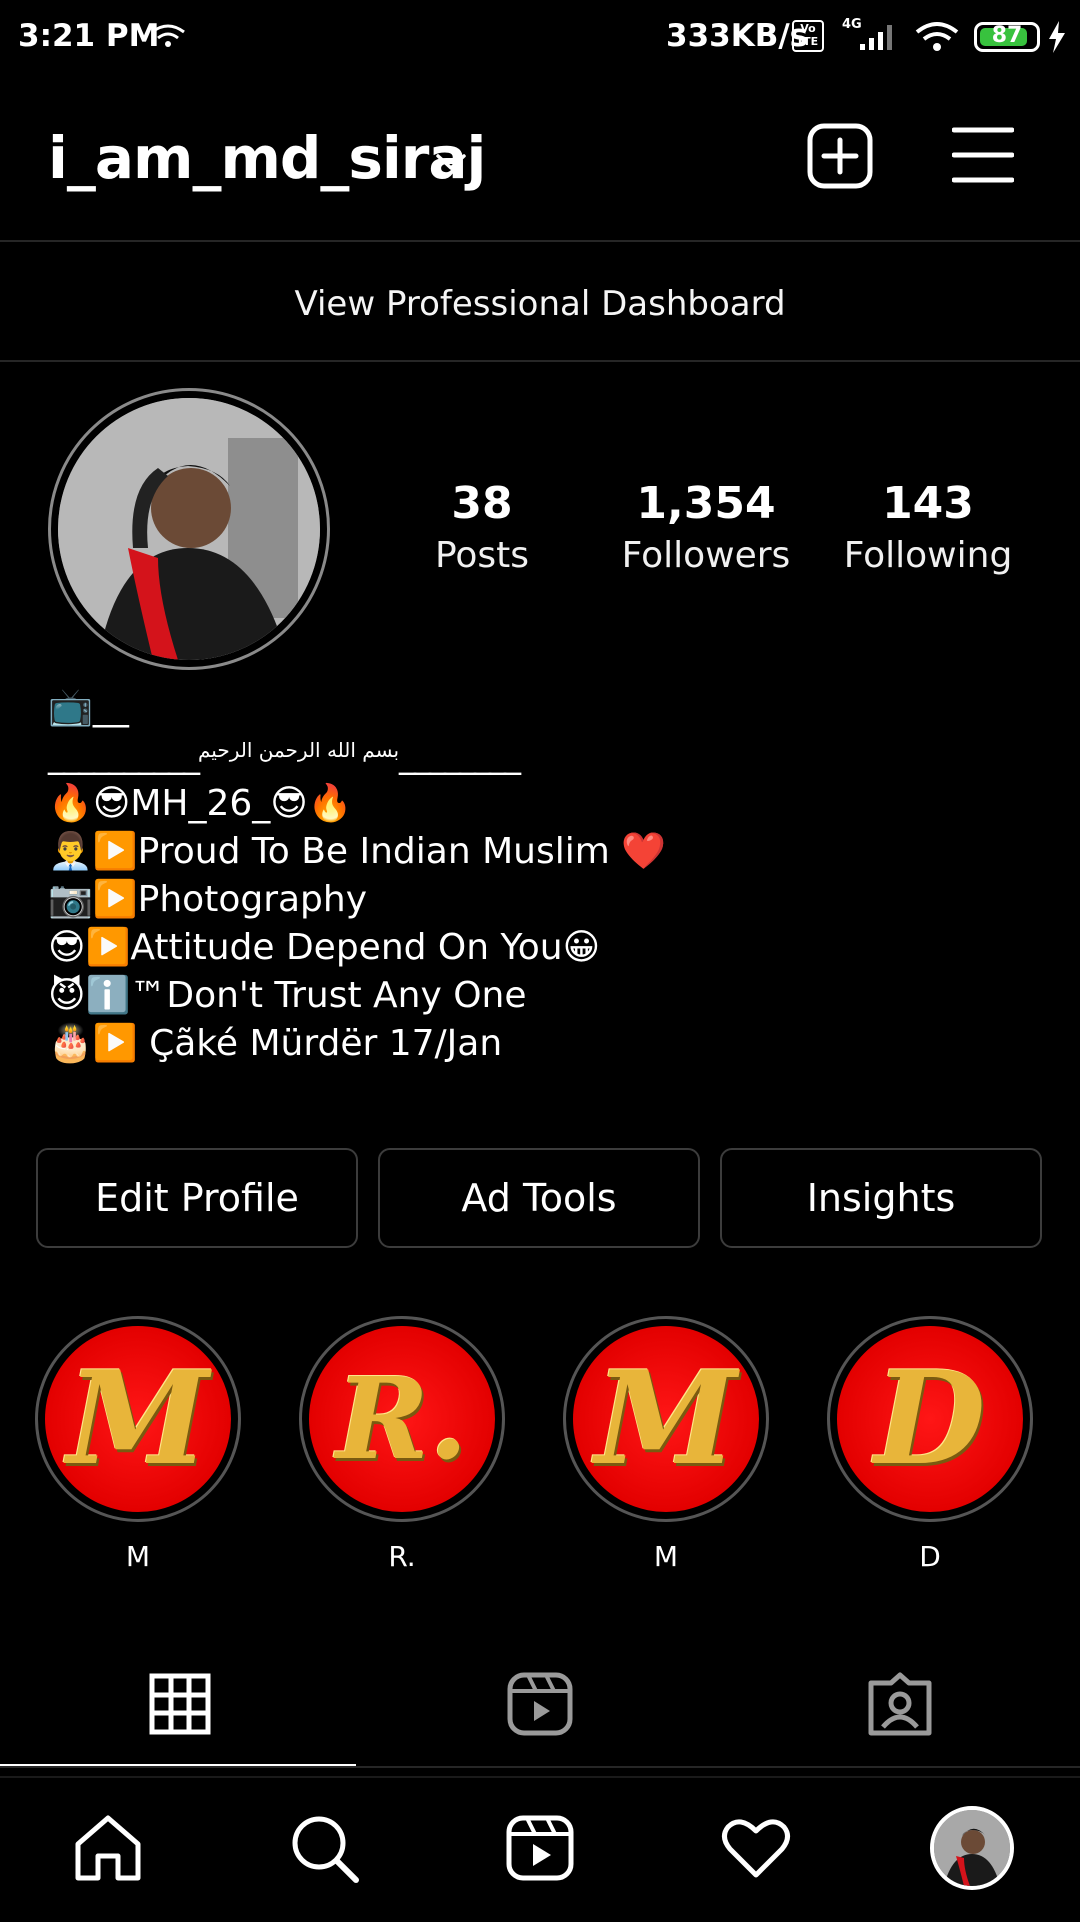 This screenshot has width=1080, height=1922. I want to click on profile-photo, so click(189, 529).